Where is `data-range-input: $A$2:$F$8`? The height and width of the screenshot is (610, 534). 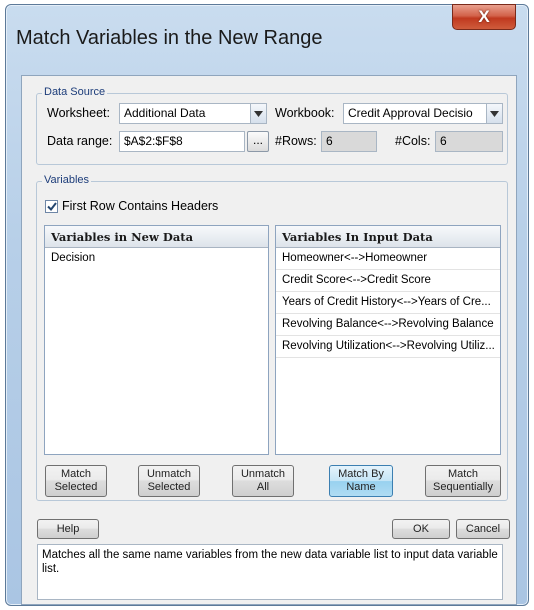 data-range-input: $A$2:$F$8 is located at coordinates (182, 141).